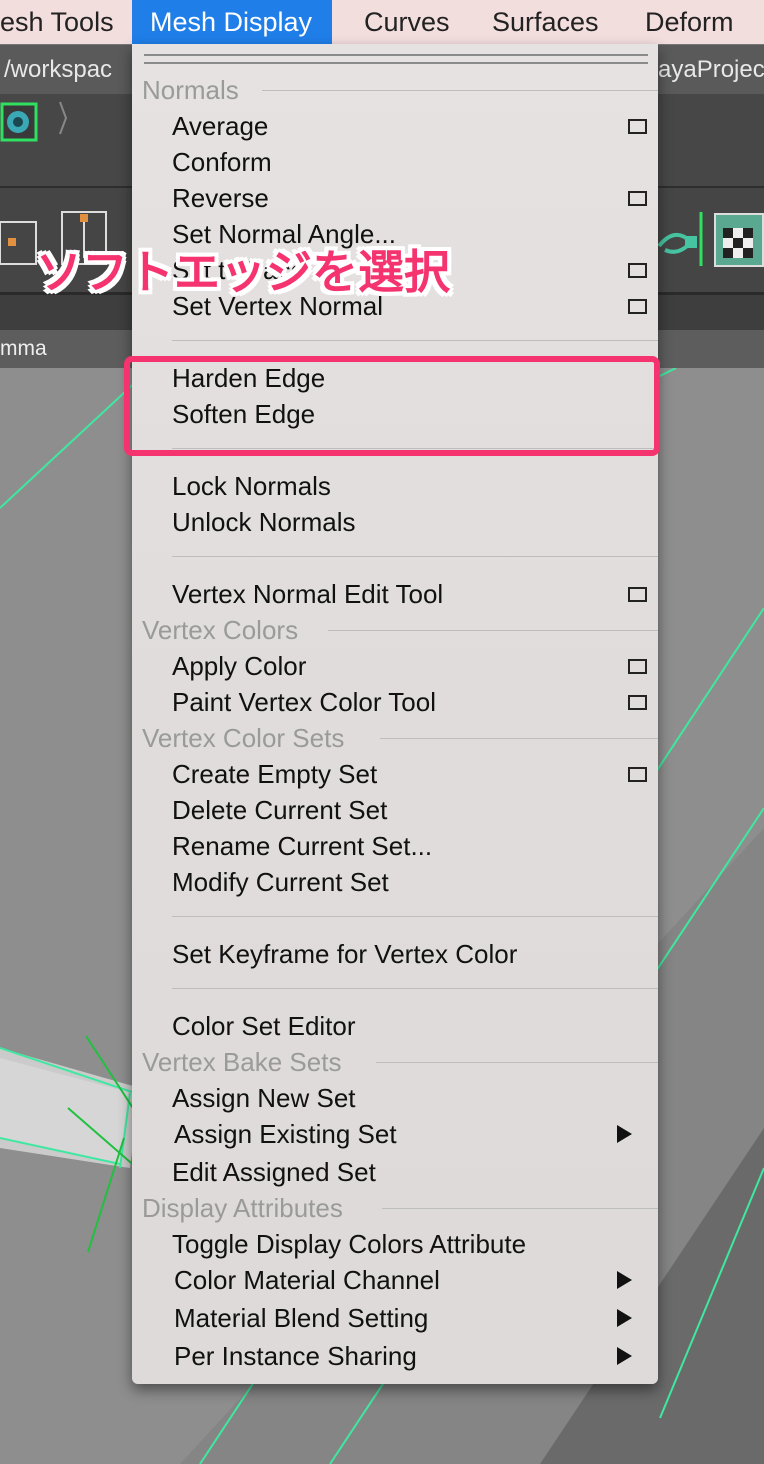 The image size is (764, 1464). What do you see at coordinates (307, 1280) in the screenshot?
I see `menu-item-color-material-channel: Color Material Channel` at bounding box center [307, 1280].